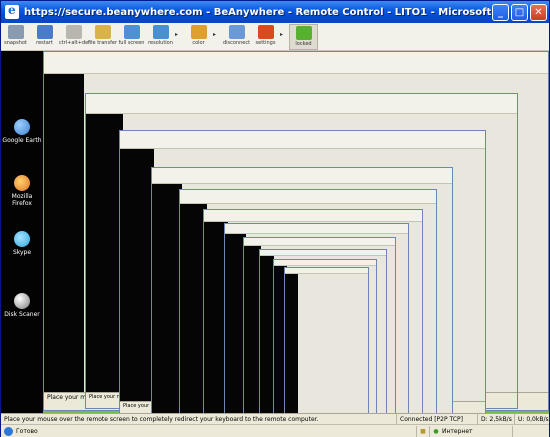 The width and height of the screenshot is (550, 437). I want to click on restart-button: restart, so click(44, 37).